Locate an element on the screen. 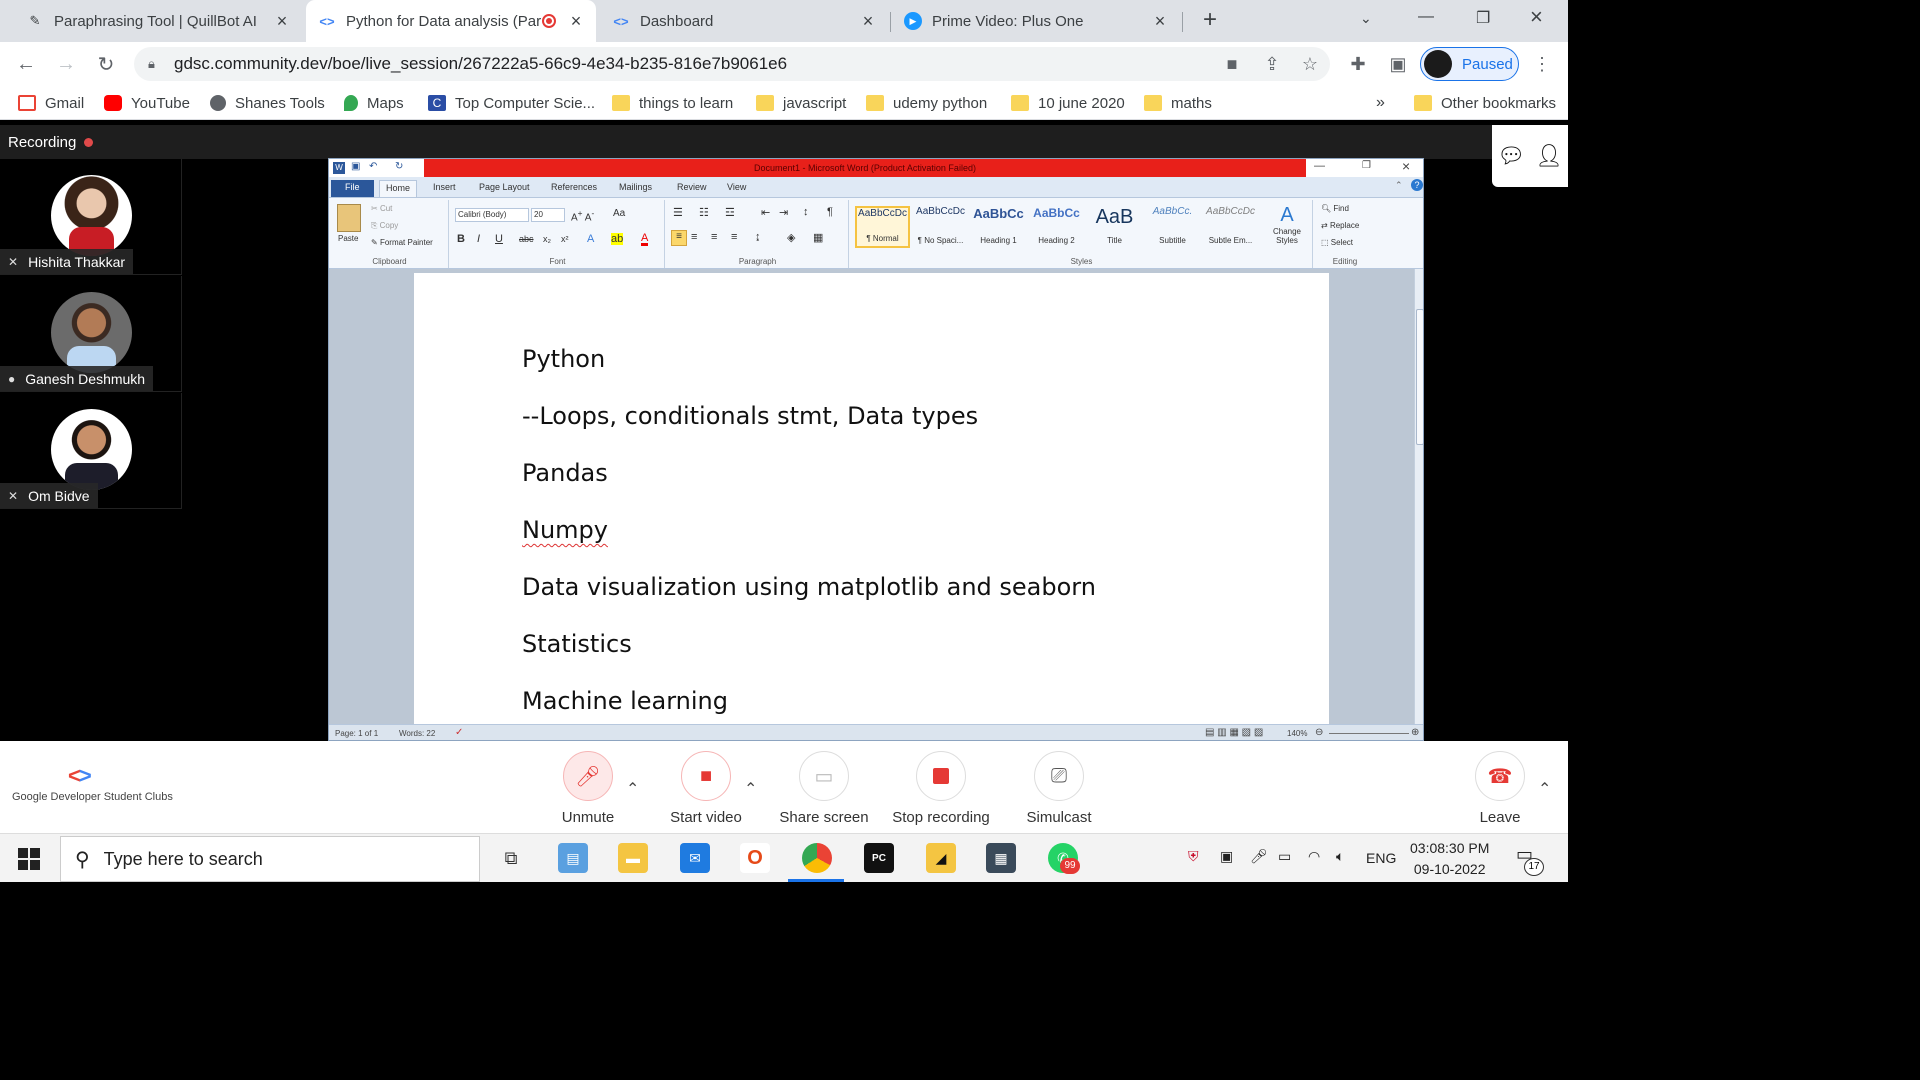 This screenshot has height=1080, width=1920. proofing-icon: ✓ is located at coordinates (459, 732).